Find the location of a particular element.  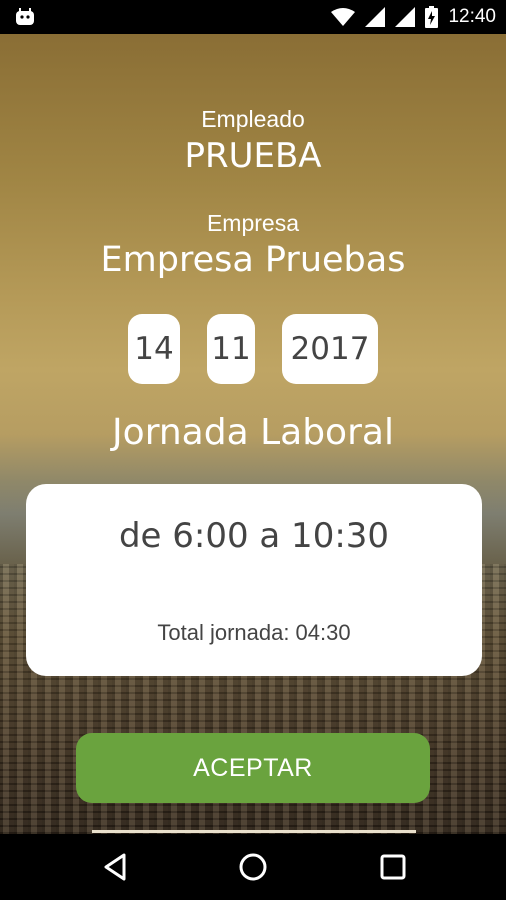

schedule-total: Total jornada: 04:30 is located at coordinates (254, 632).